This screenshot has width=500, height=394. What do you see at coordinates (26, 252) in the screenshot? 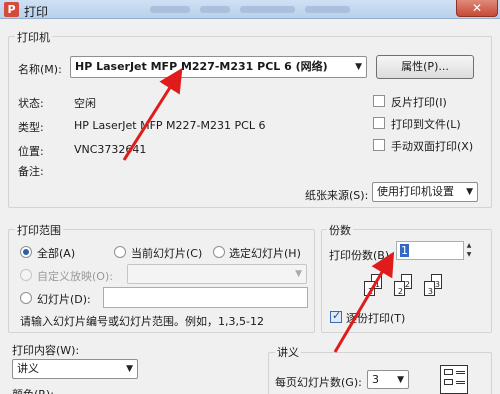
I see `range-all-radio` at bounding box center [26, 252].